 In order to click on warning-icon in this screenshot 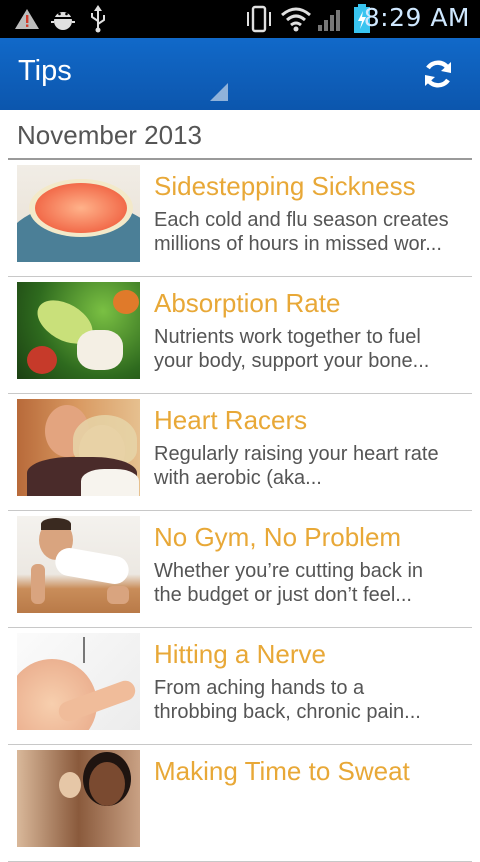, I will do `click(27, 19)`.